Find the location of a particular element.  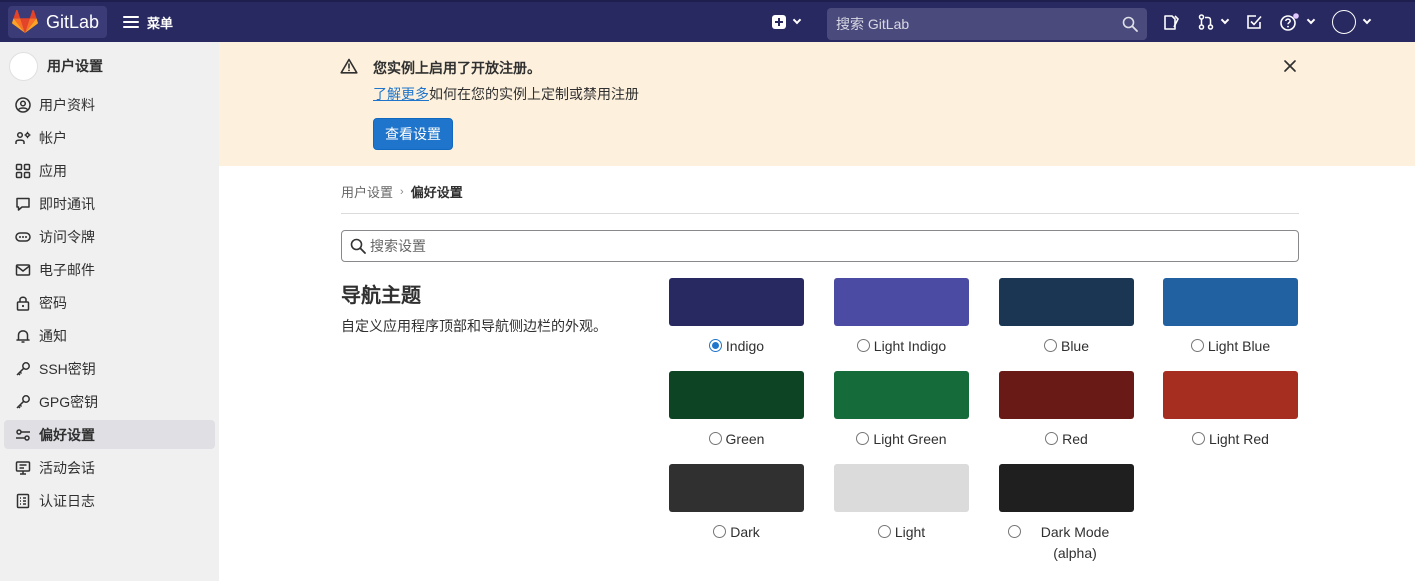

theme-option-light-indigo: Light Indigo is located at coordinates (901, 317).